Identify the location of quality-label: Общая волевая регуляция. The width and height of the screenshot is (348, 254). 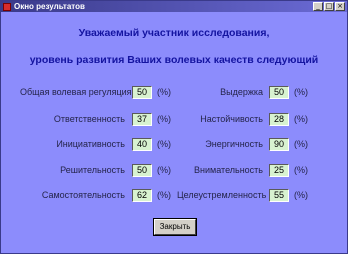
(76, 92).